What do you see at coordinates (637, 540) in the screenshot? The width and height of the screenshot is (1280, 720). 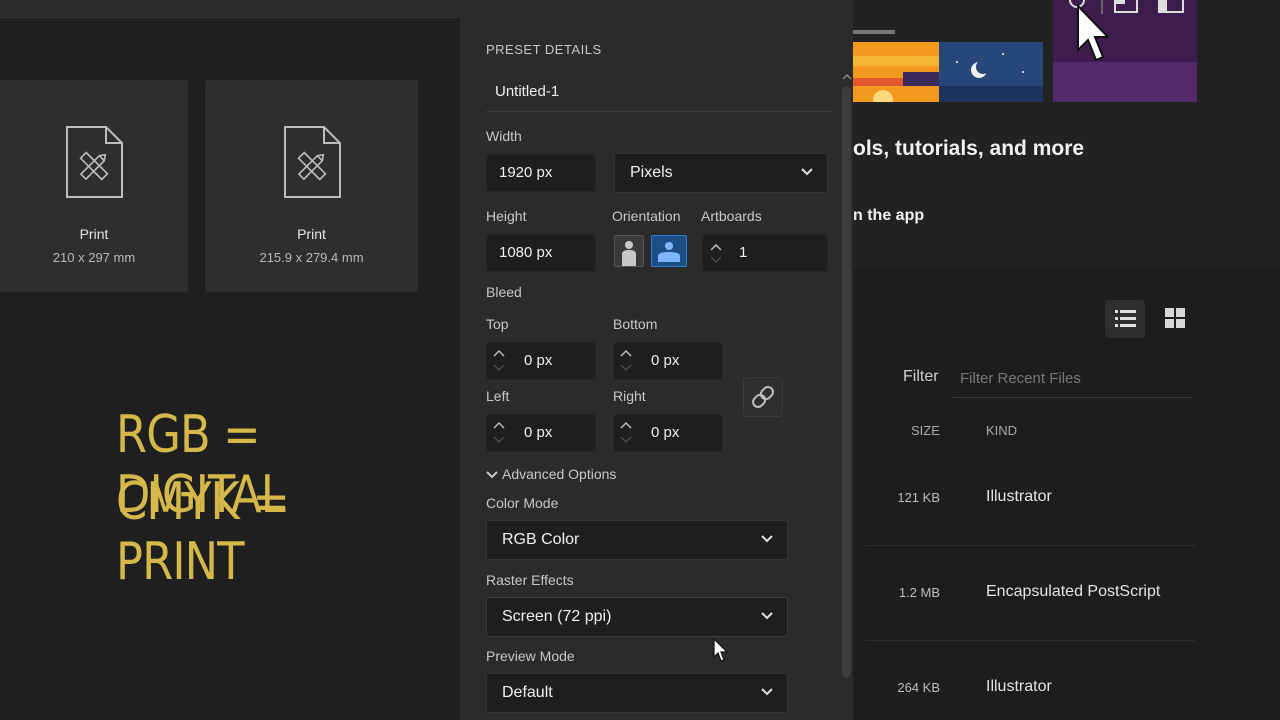 I see `color-mode-select: RGB Color` at bounding box center [637, 540].